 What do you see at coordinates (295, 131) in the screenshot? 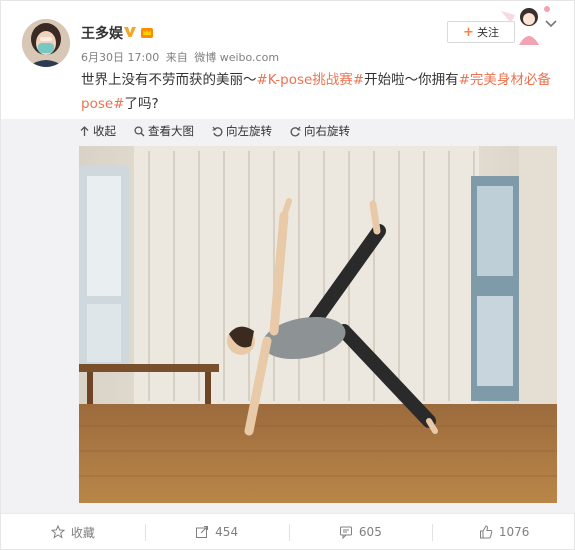
I see `rotate-right-icon` at bounding box center [295, 131].